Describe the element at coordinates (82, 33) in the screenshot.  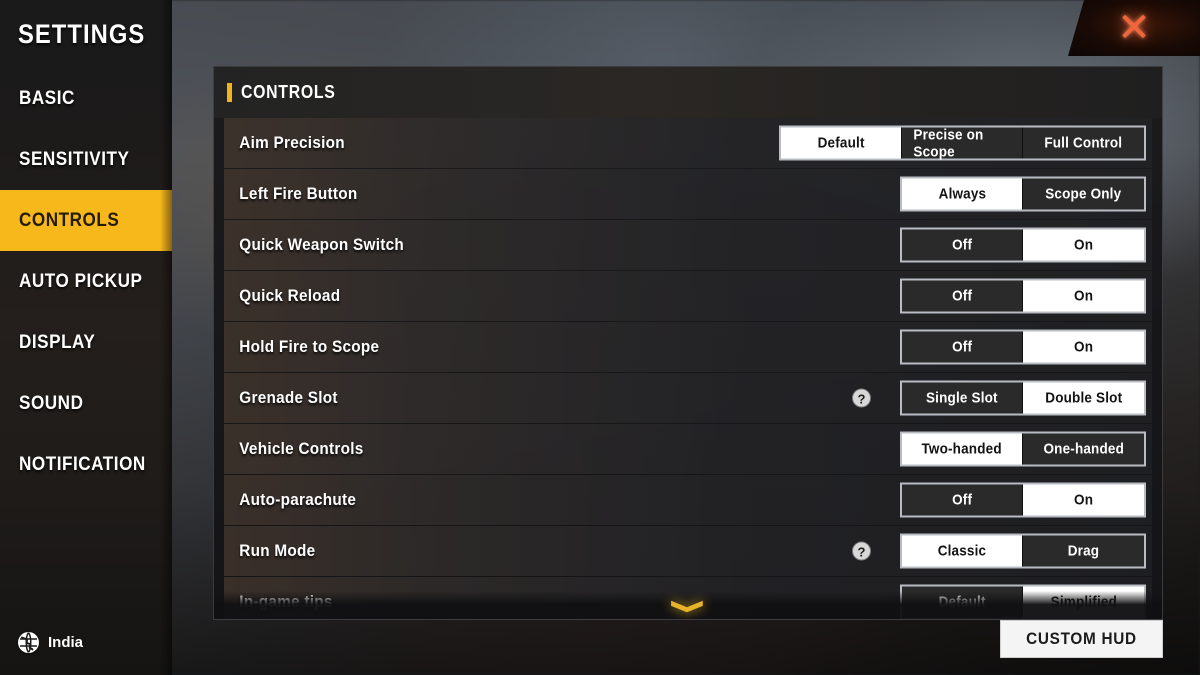
I see `page-title: SETTINGS` at that location.